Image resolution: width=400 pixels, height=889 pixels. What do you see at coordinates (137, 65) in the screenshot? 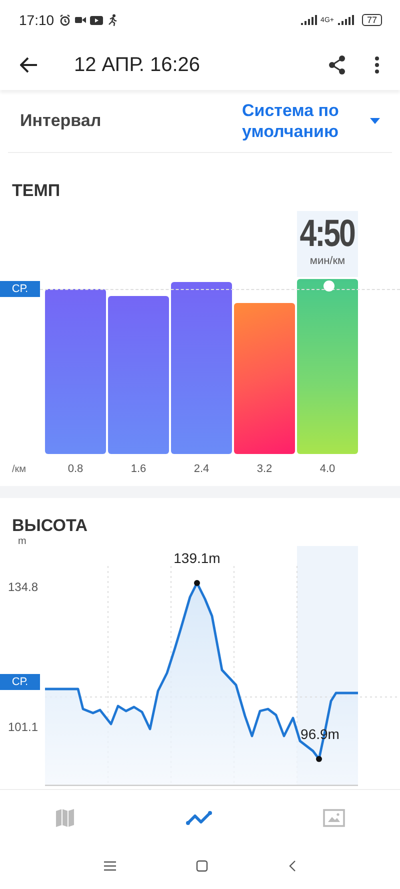
I see `screen-title: 12 АПР. 16:26` at bounding box center [137, 65].